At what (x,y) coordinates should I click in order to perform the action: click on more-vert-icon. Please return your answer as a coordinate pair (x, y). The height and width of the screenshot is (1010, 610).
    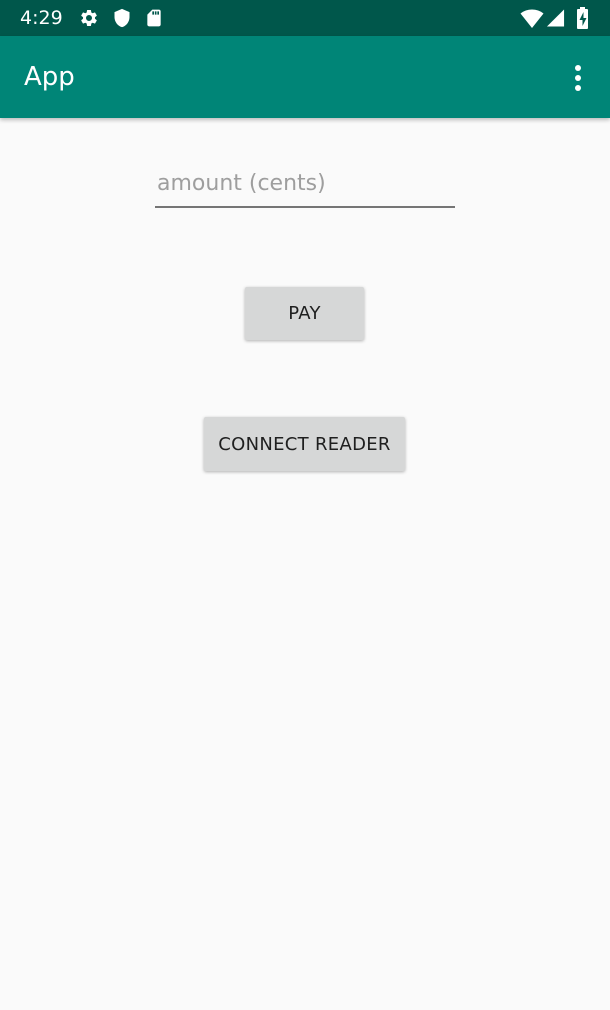
    Looking at the image, I should click on (578, 78).